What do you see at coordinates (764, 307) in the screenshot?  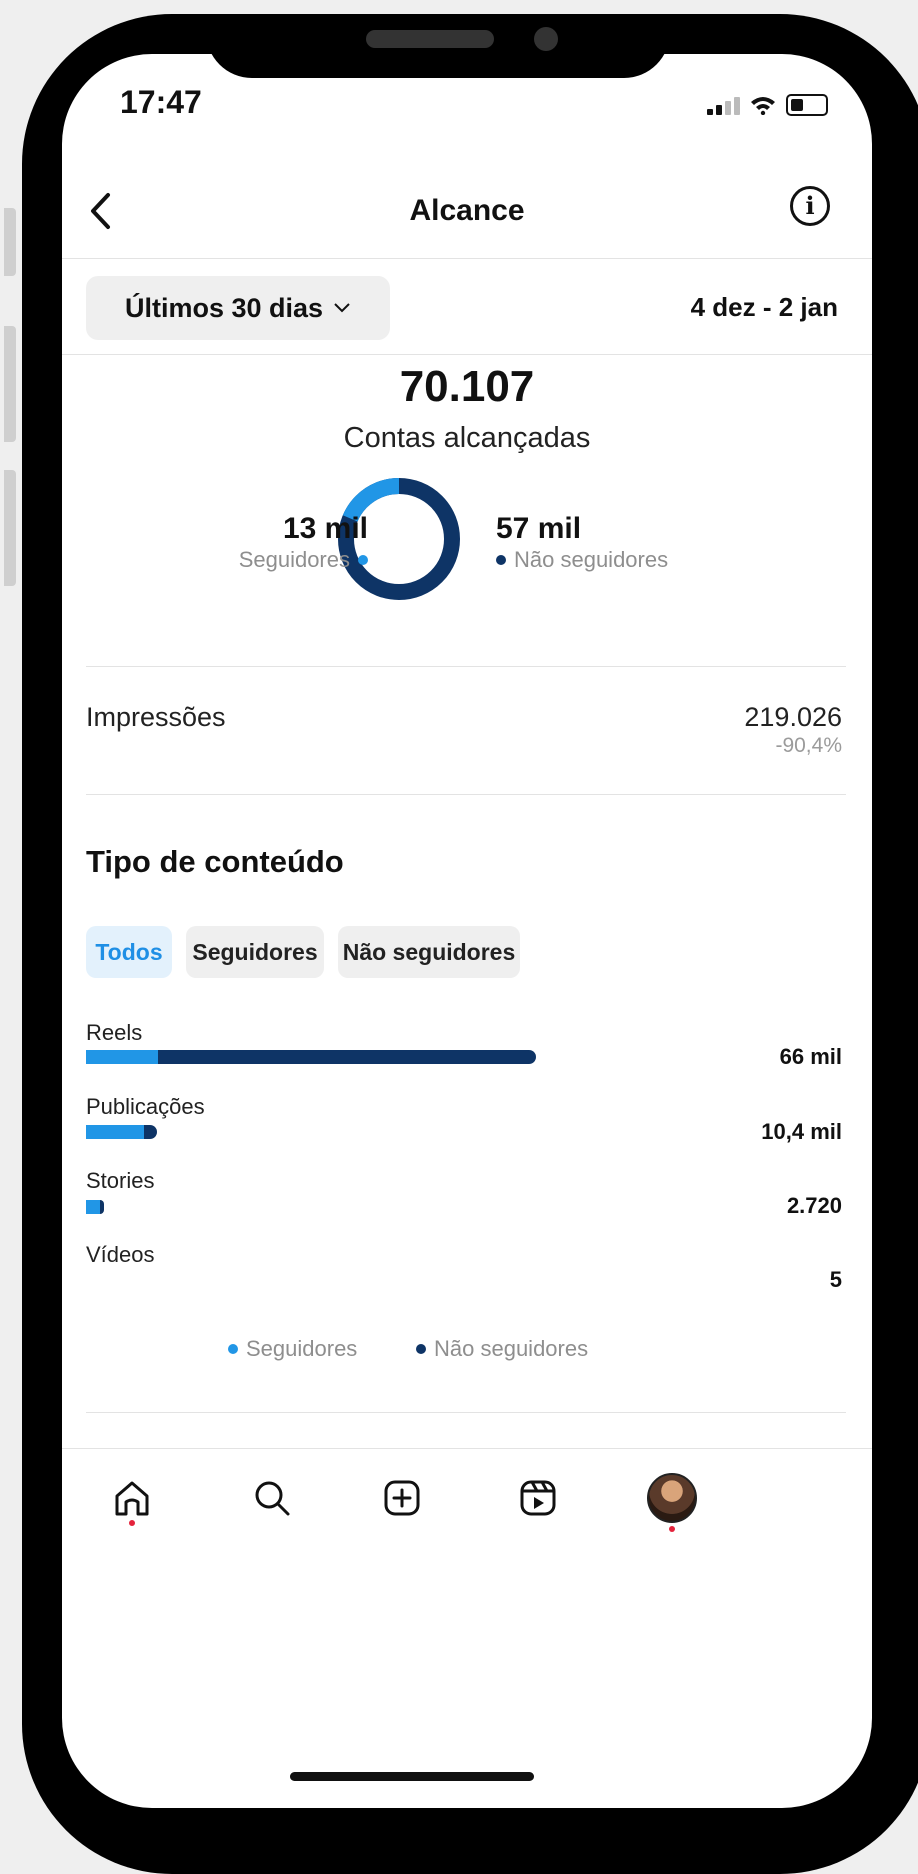 I see `date-range: 4 dez - 2 jan` at bounding box center [764, 307].